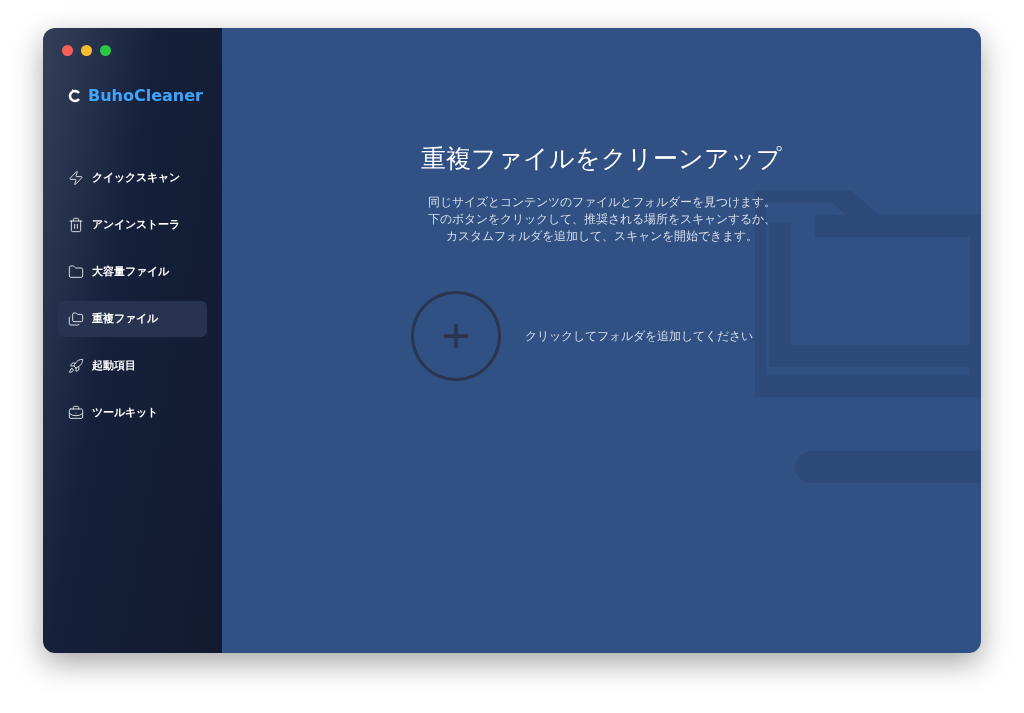  Describe the element at coordinates (67, 50) in the screenshot. I see `close-button` at that location.